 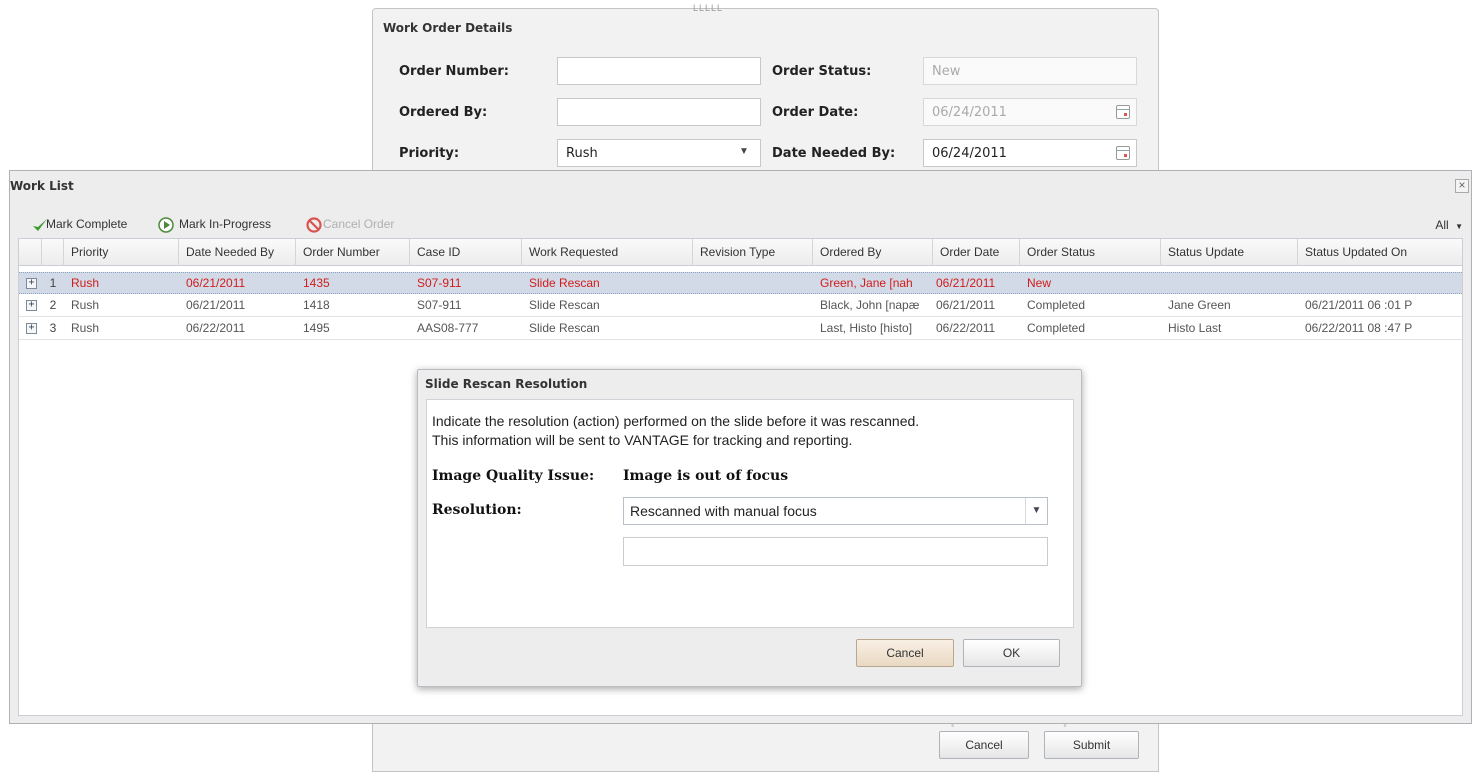 I want to click on mark-in-progress-button: Mark In-Progress, so click(x=226, y=225).